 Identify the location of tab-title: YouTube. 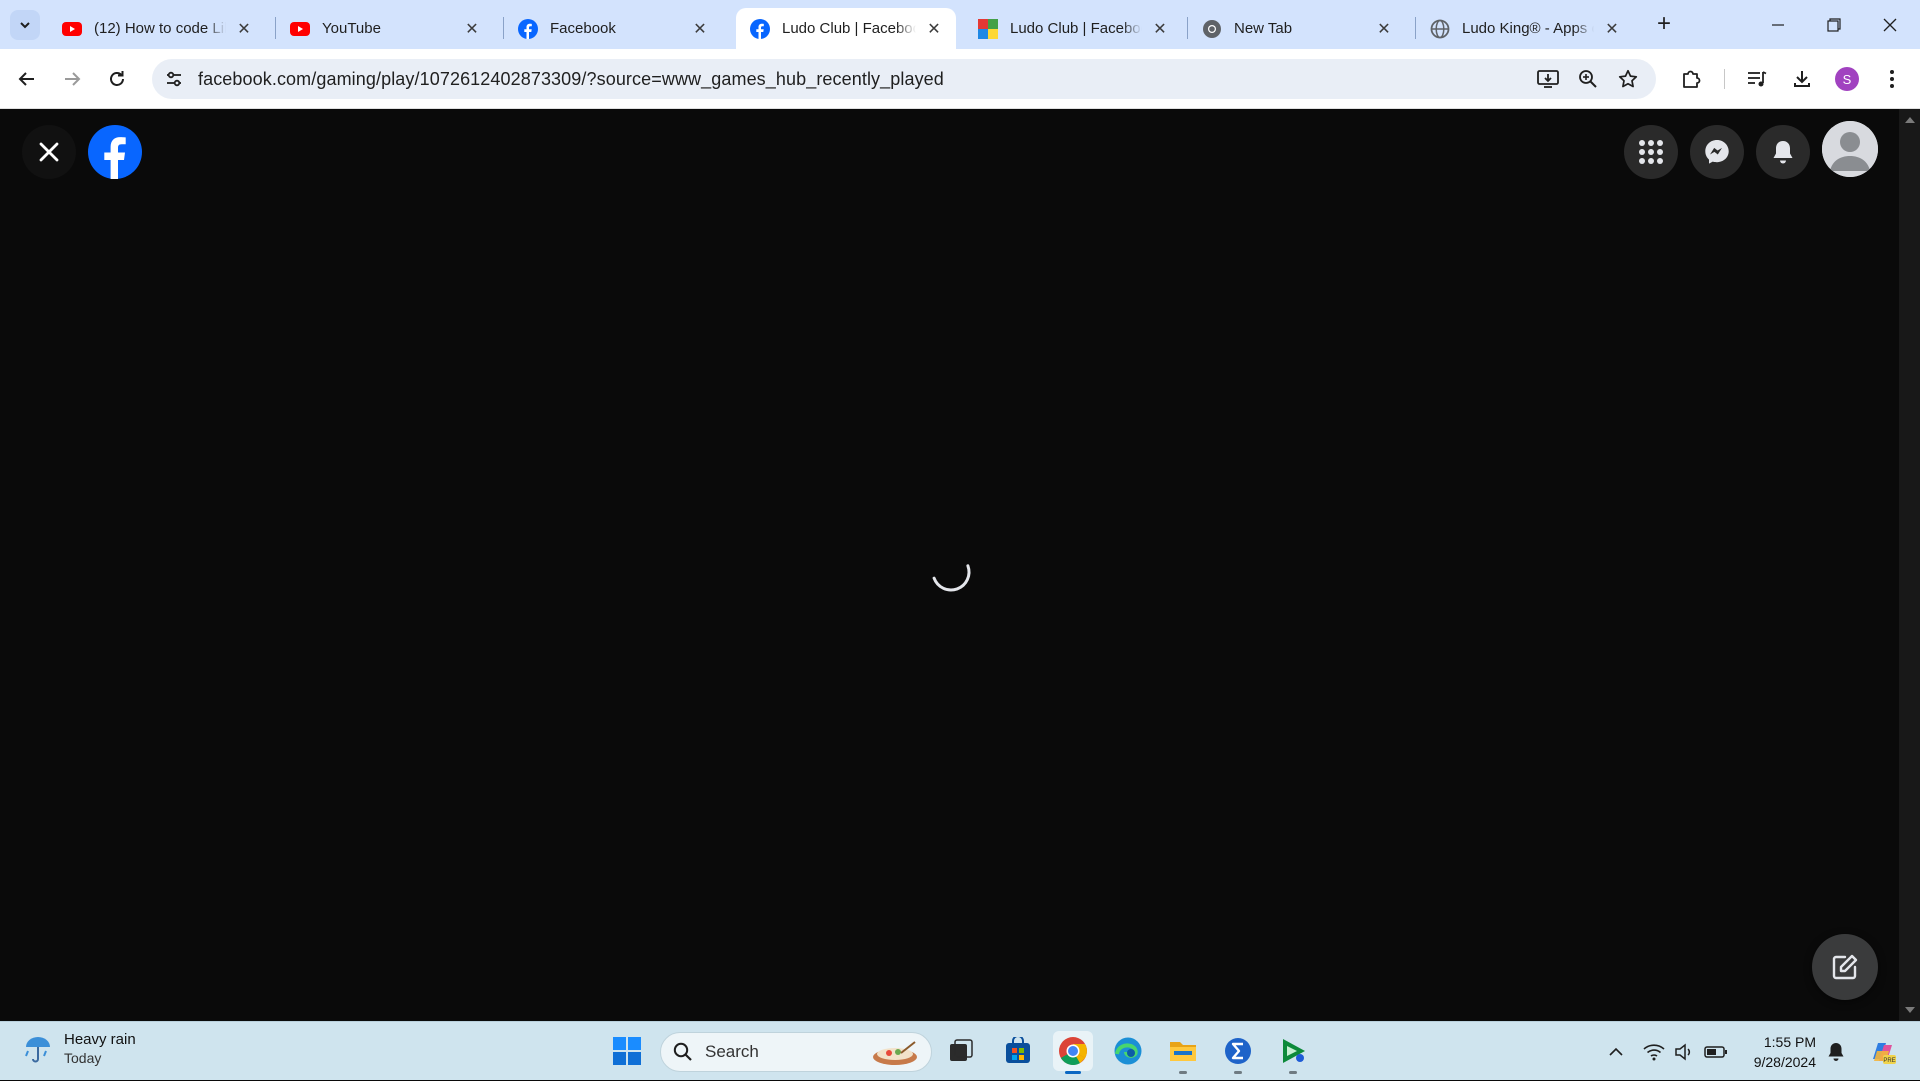
(351, 28).